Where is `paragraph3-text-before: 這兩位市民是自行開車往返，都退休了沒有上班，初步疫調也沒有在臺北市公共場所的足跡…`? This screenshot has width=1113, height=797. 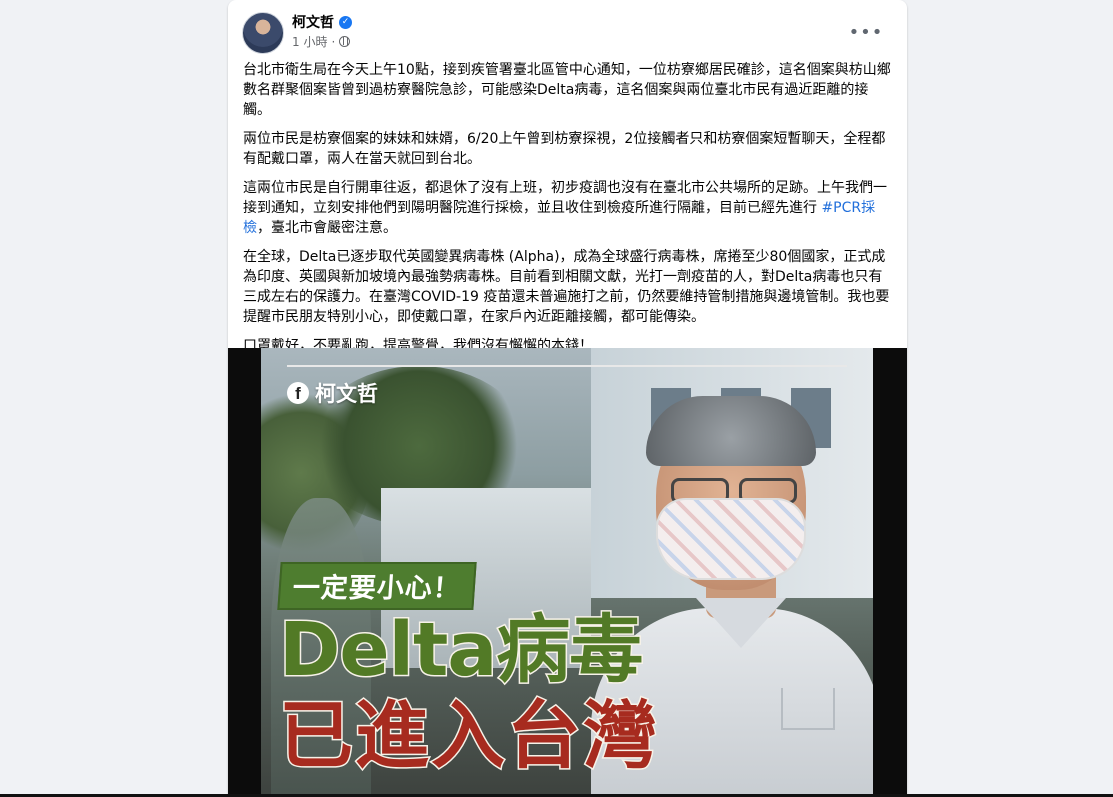
paragraph3-text-before: 這兩位市民是自行開車往返，都退休了沒有上班，初步疫調也沒有在臺北市公共場所的足跡… is located at coordinates (565, 198).